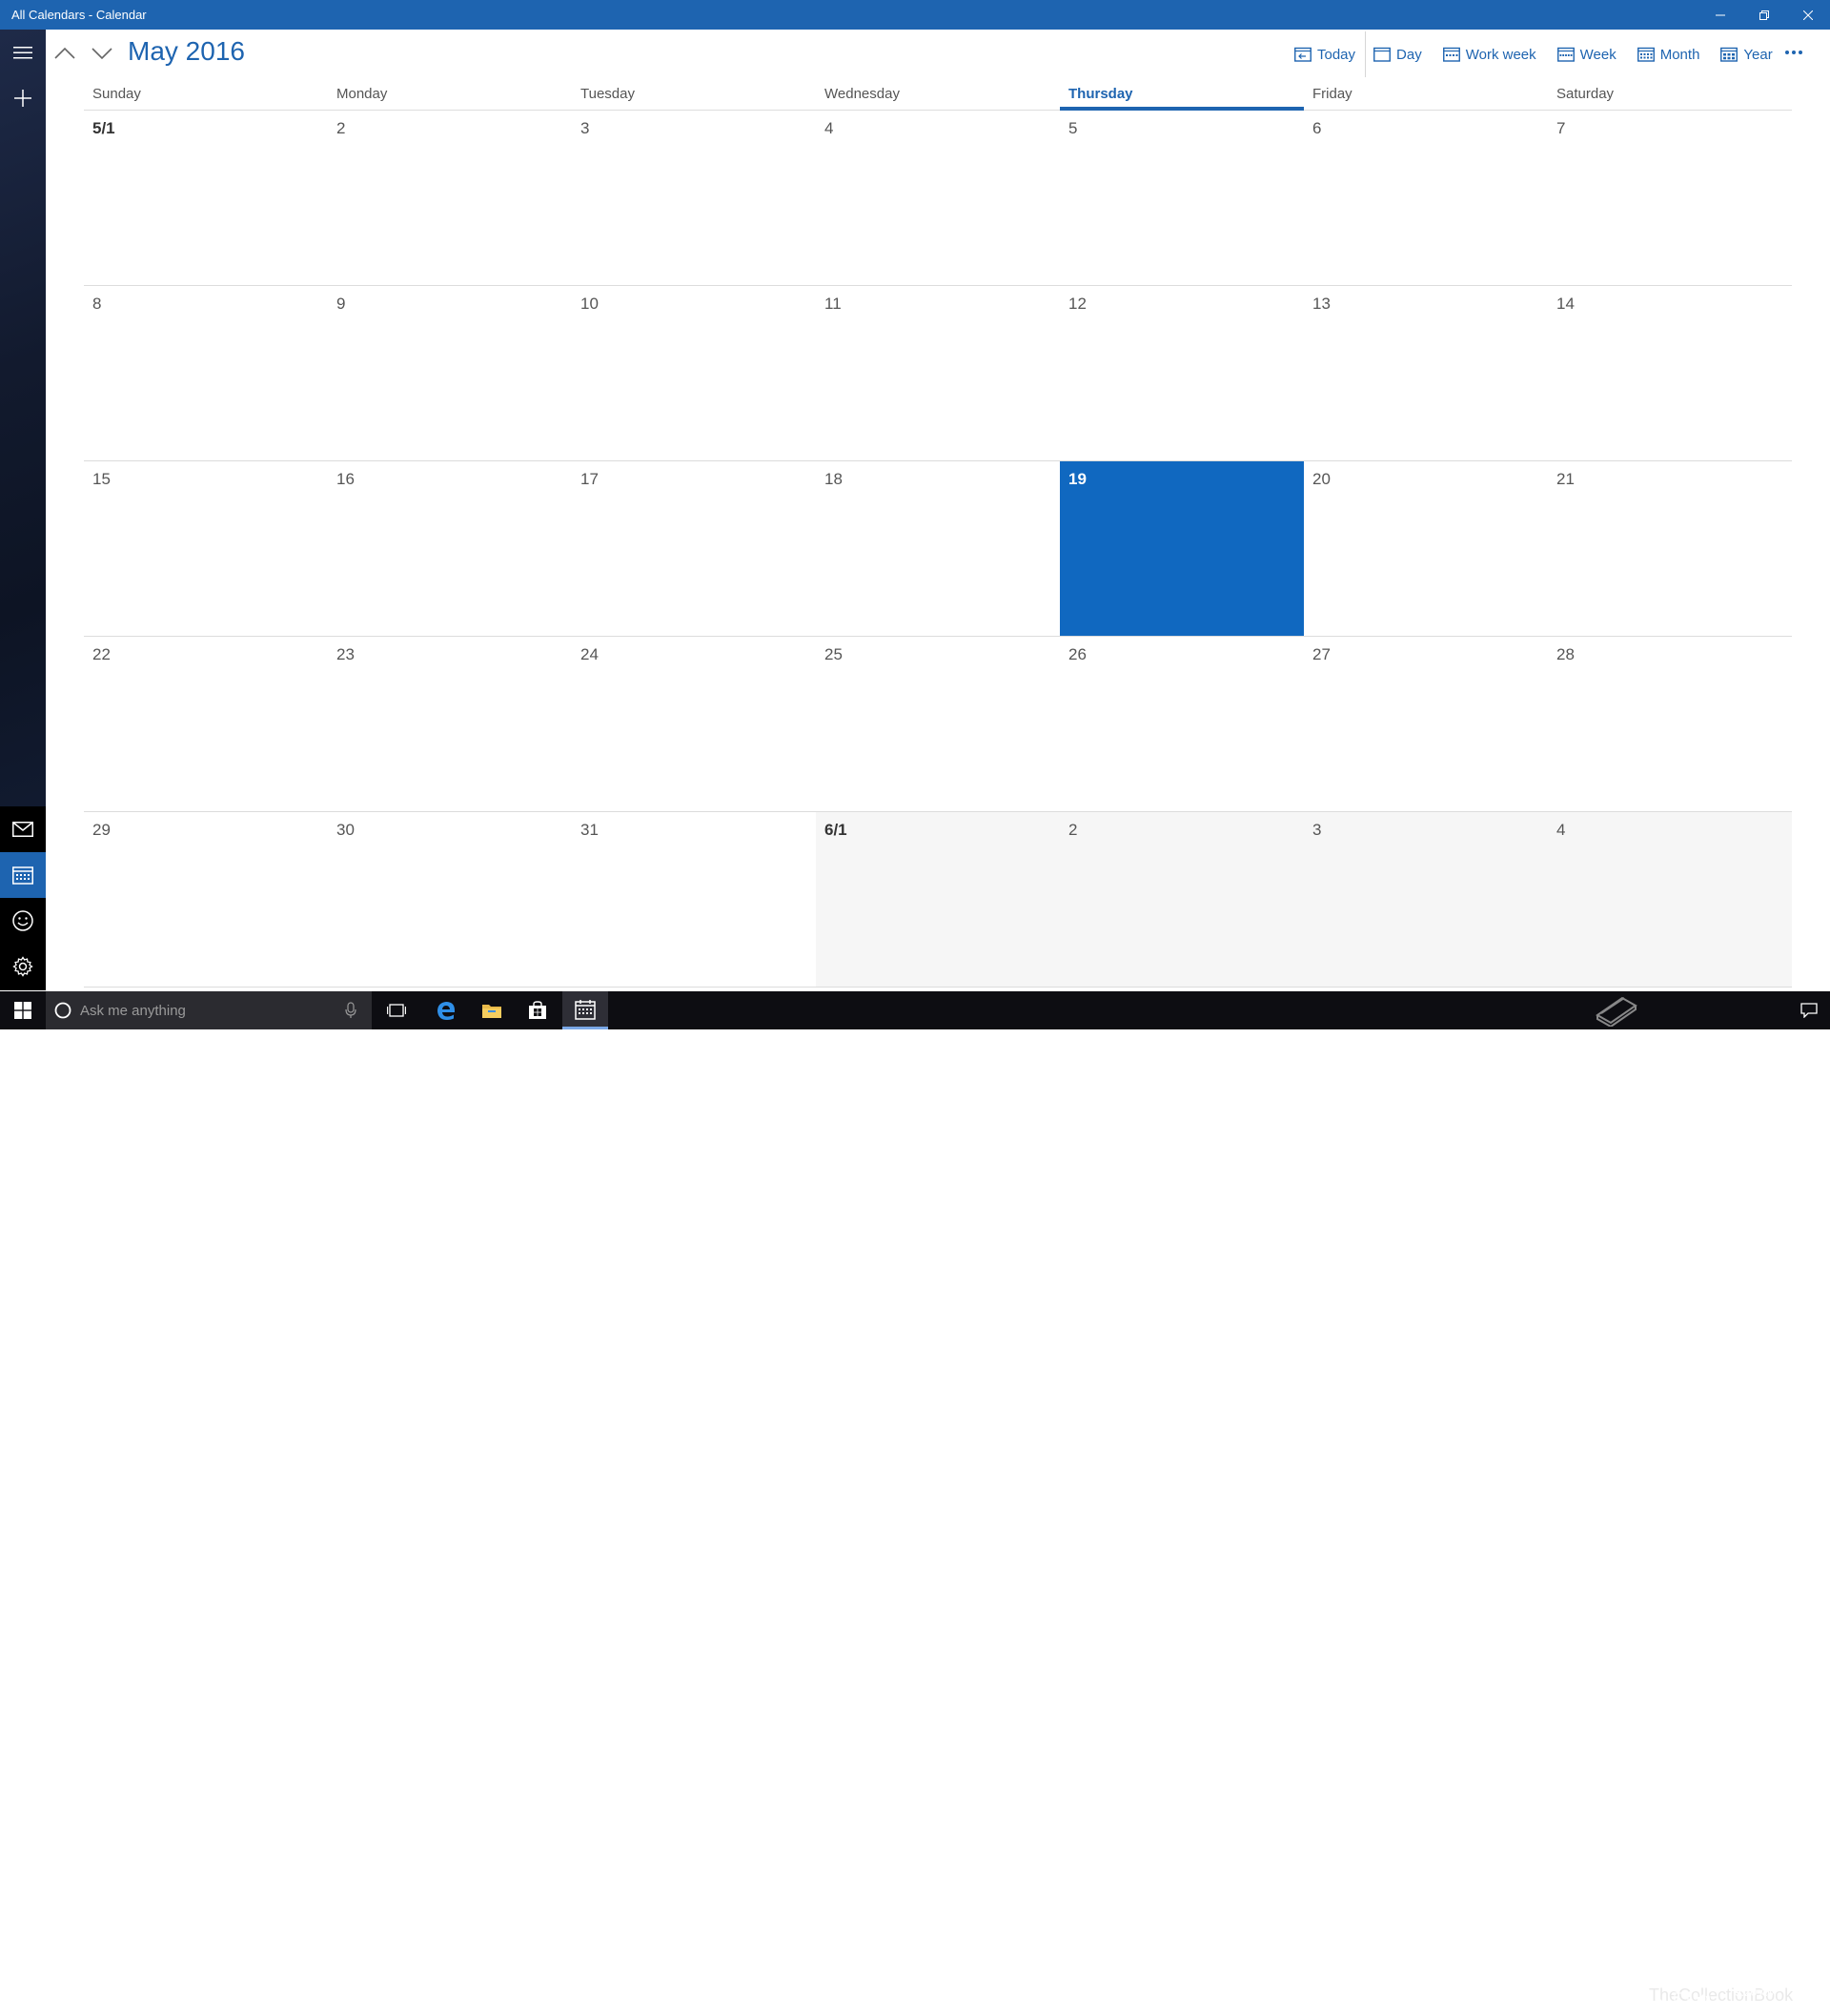 This screenshot has width=1830, height=2016. Describe the element at coordinates (589, 304) in the screenshot. I see `day-number: 10` at that location.